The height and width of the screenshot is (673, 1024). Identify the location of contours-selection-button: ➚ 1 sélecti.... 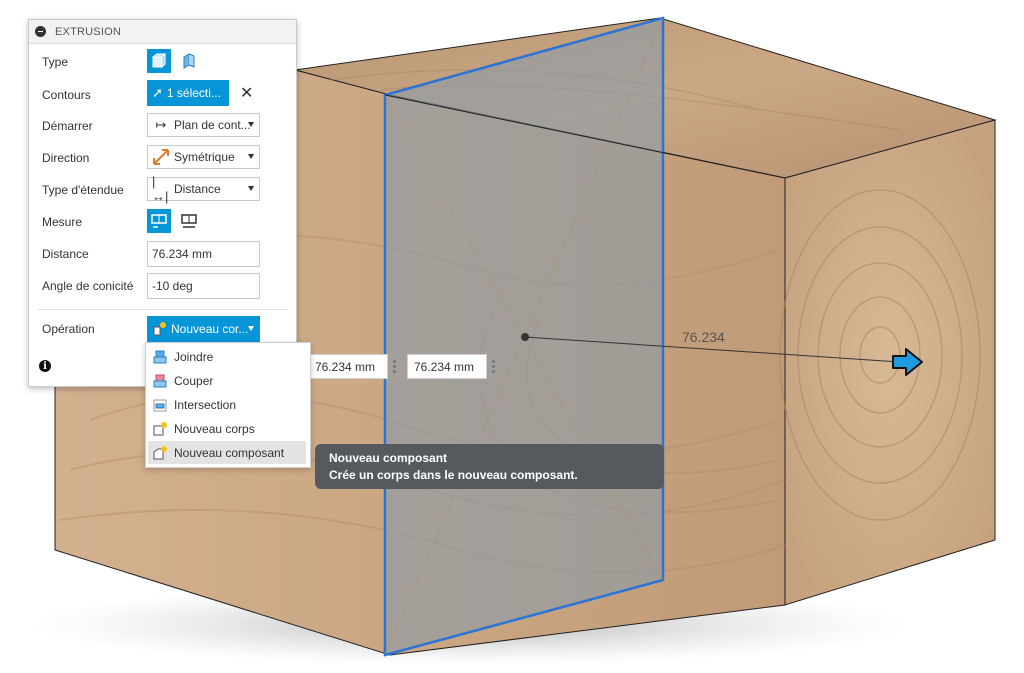
(188, 93).